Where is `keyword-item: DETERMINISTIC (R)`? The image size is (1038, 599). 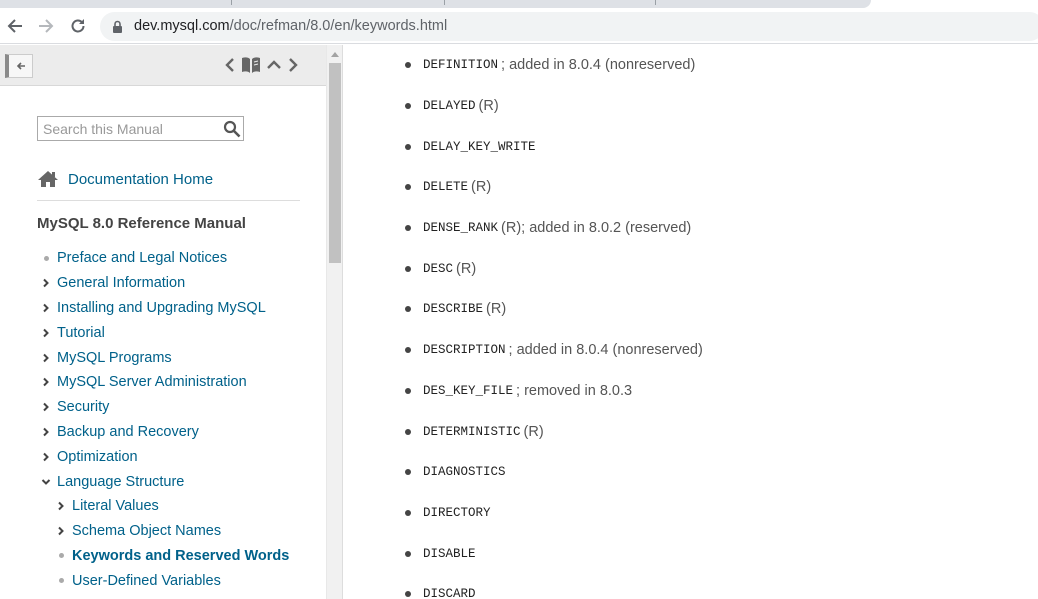
keyword-item: DETERMINISTIC (R) is located at coordinates (554, 431).